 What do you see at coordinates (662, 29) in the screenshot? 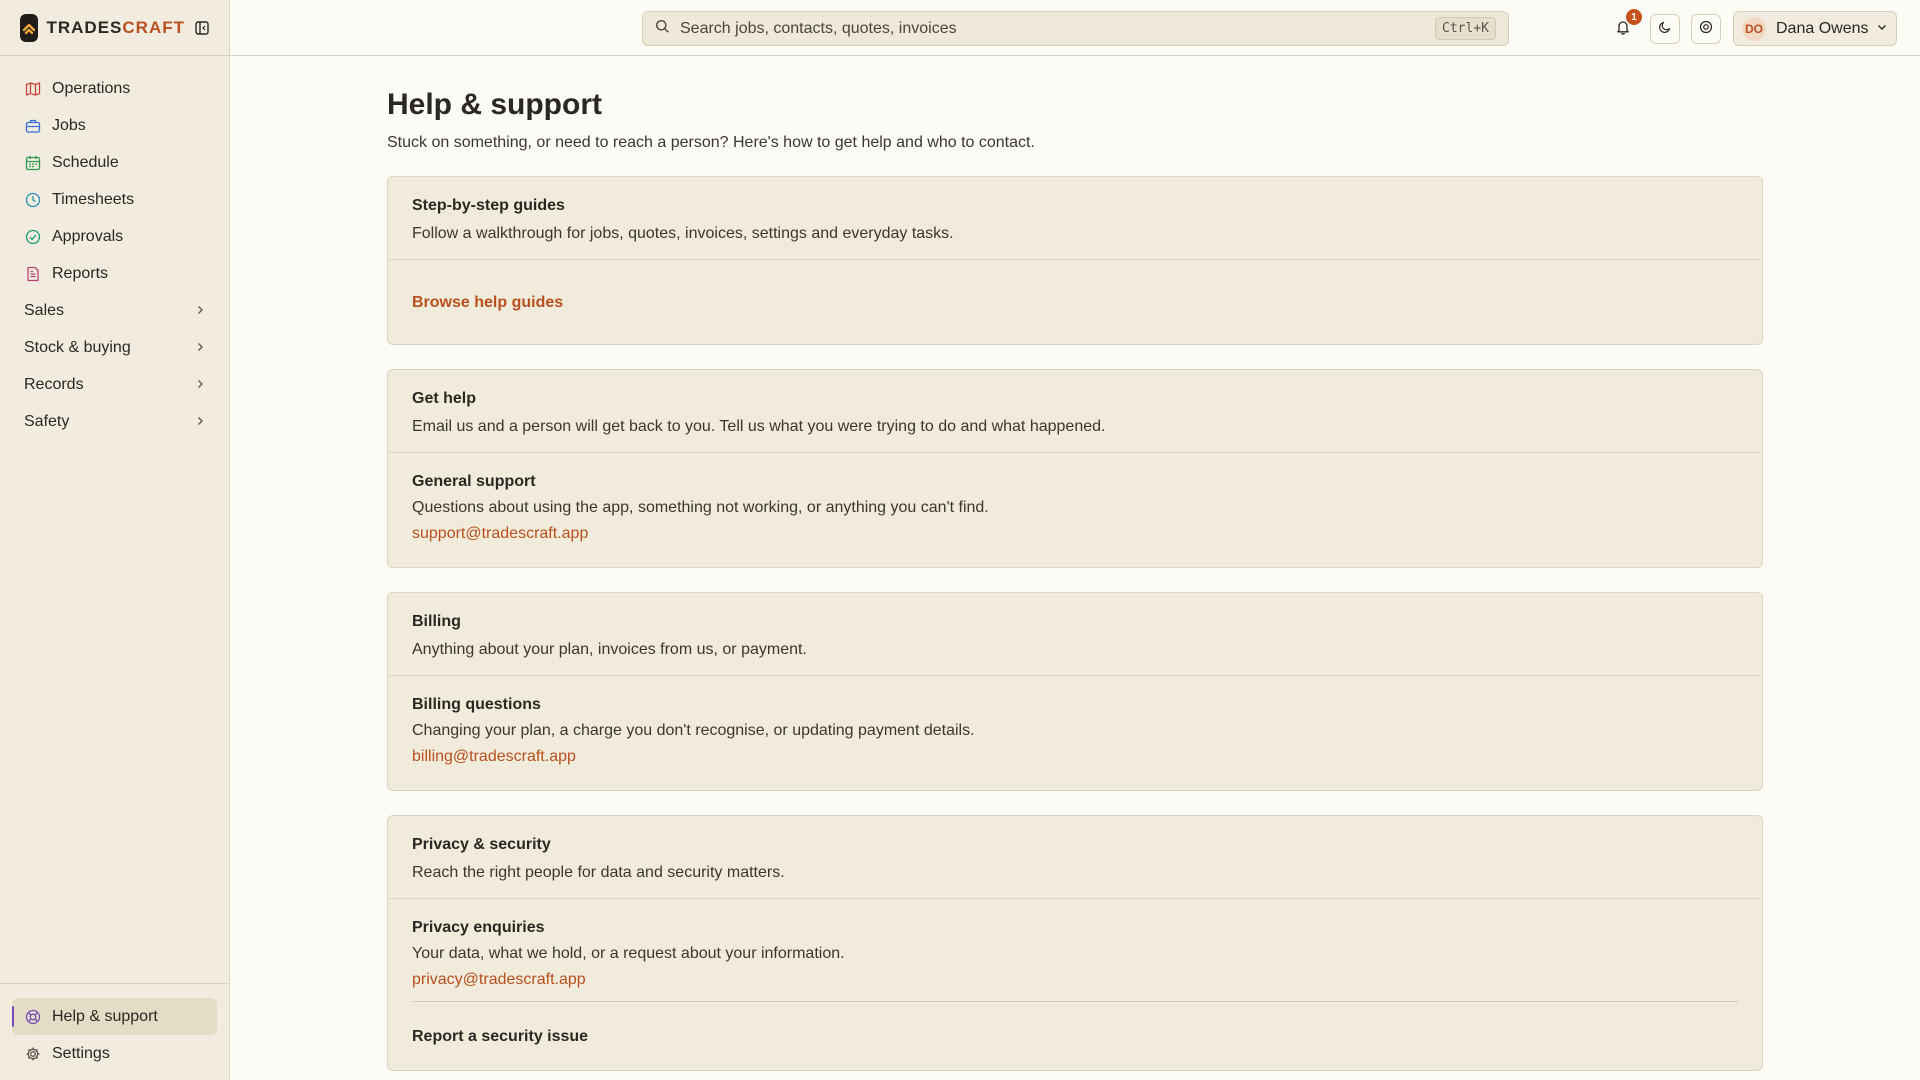
I see `search-icon` at bounding box center [662, 29].